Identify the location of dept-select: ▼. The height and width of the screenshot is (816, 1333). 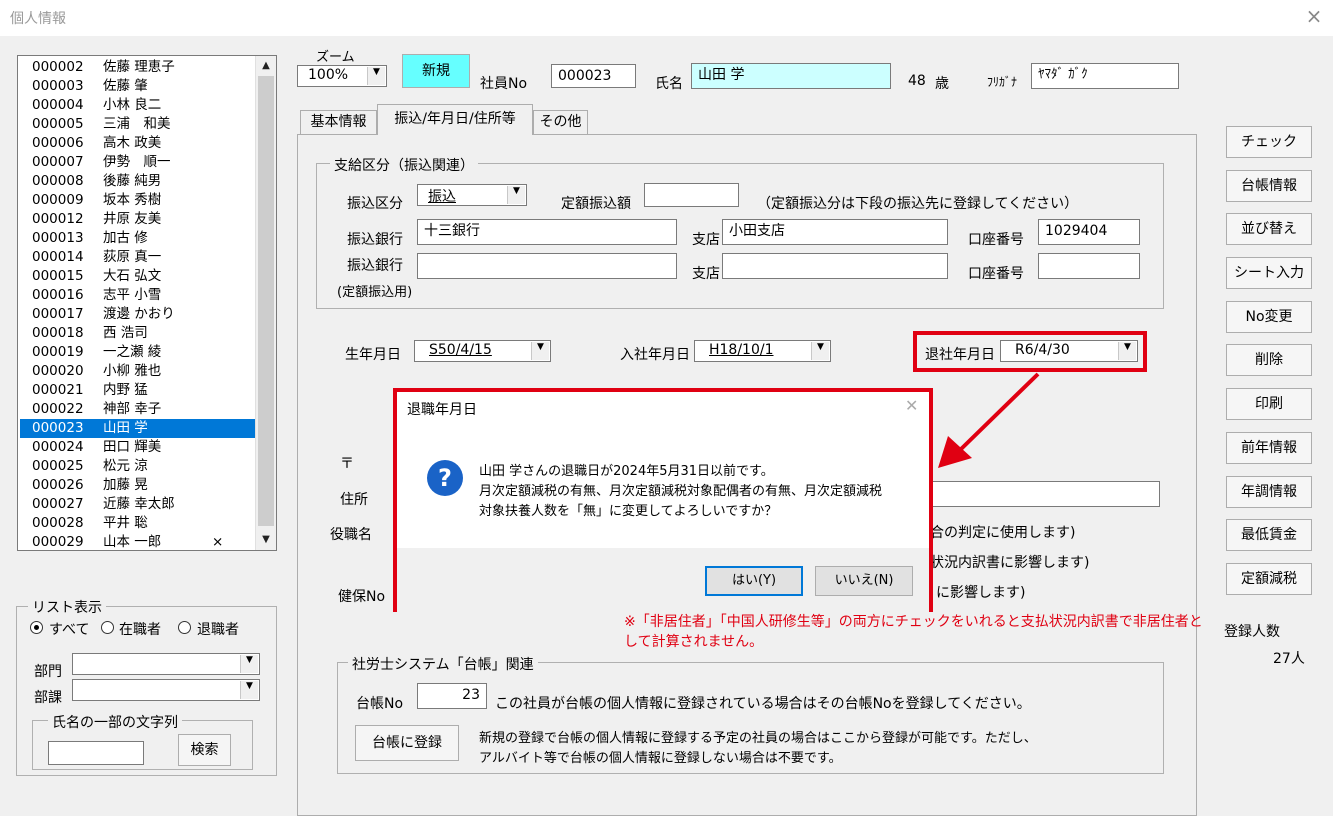
(166, 664).